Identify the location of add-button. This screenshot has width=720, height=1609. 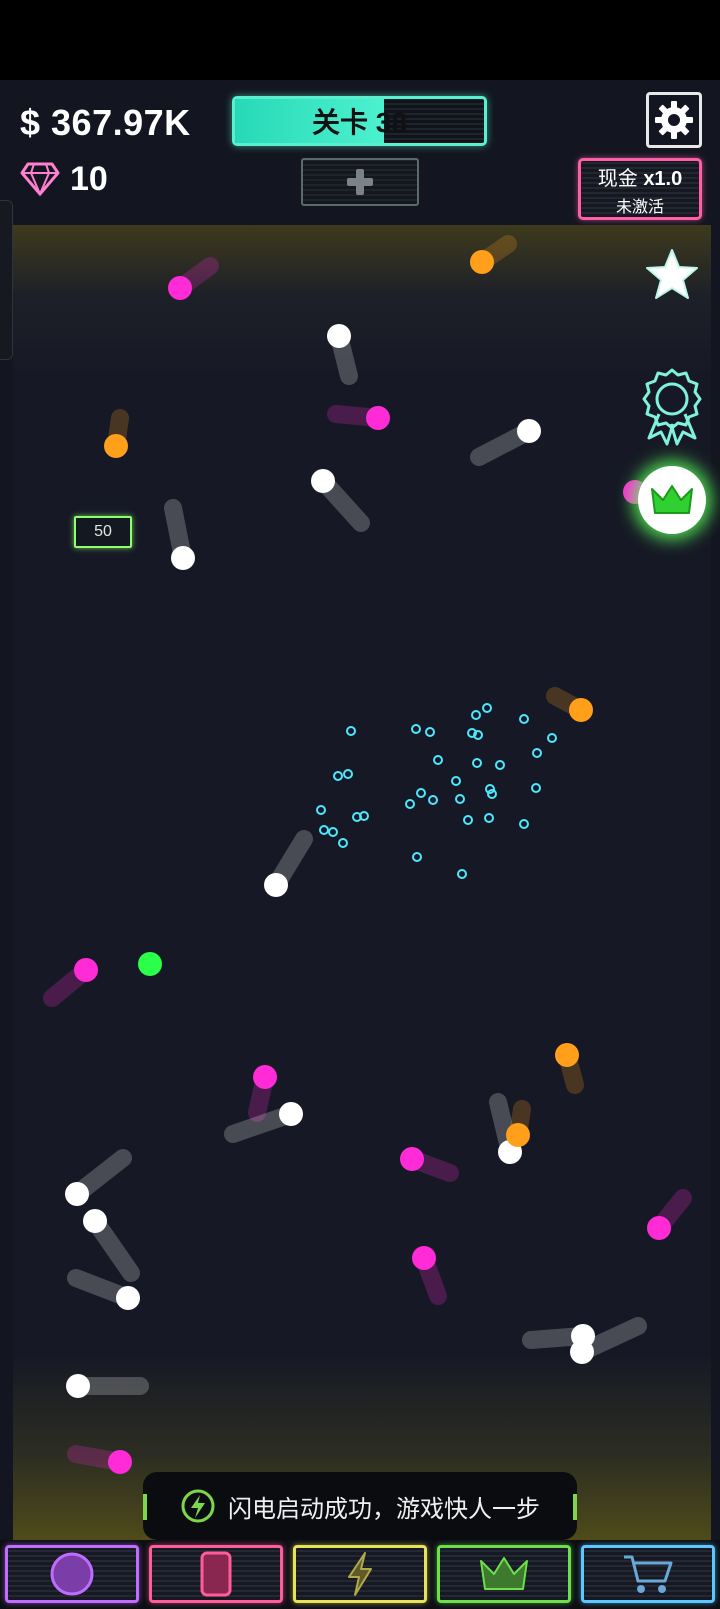
(360, 182).